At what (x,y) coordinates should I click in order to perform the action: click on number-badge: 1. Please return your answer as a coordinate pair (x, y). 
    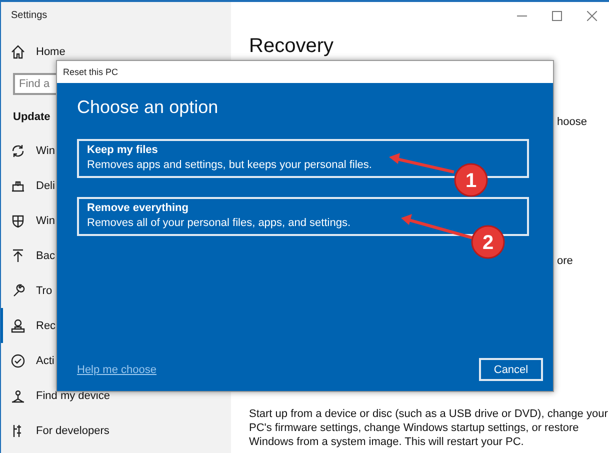
    Looking at the image, I should click on (471, 180).